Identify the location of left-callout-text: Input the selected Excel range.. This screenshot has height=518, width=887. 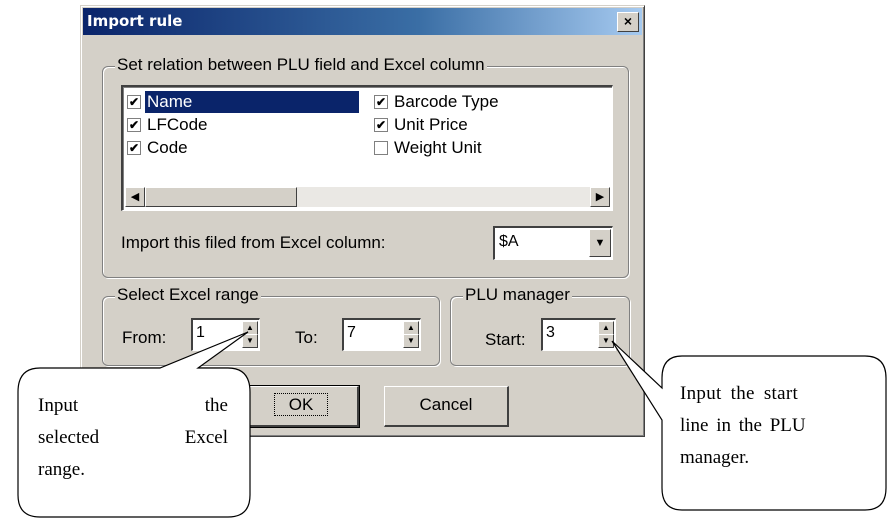
(133, 438).